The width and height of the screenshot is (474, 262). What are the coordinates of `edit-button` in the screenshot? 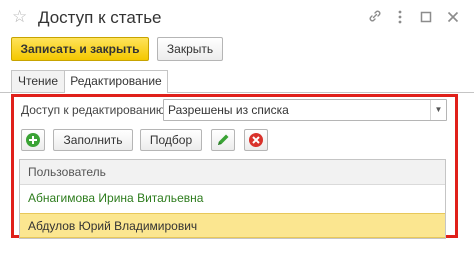 It's located at (223, 140).